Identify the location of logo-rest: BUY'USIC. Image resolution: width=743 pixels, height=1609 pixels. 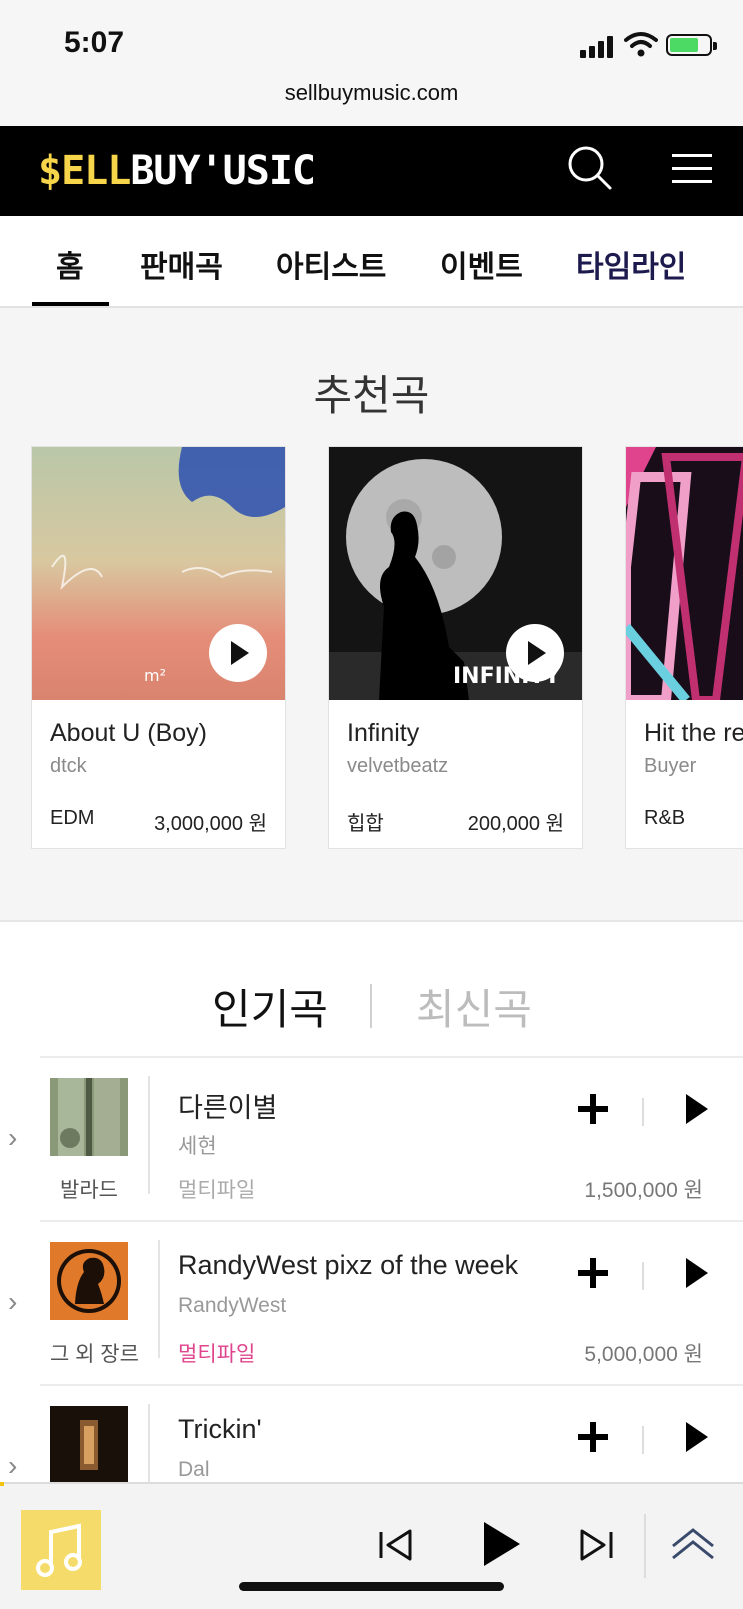
(223, 171).